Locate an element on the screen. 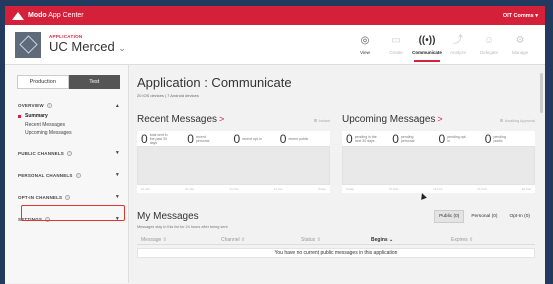  sidebar-item-recent-messages: Recent Messages is located at coordinates (66, 125).